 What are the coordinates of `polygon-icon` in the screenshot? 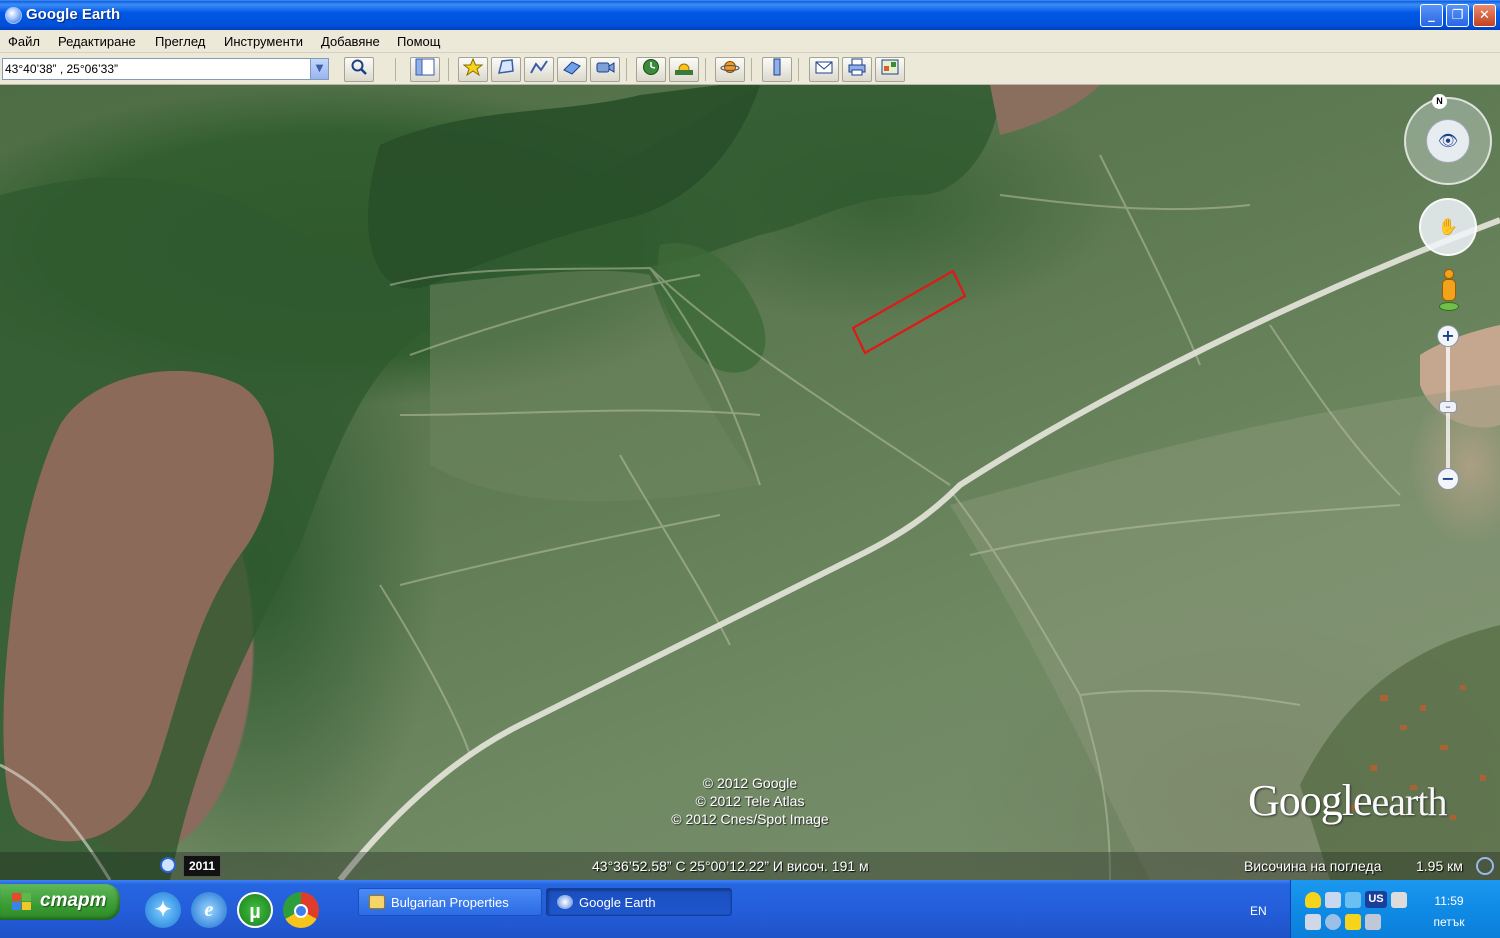 It's located at (506, 66).